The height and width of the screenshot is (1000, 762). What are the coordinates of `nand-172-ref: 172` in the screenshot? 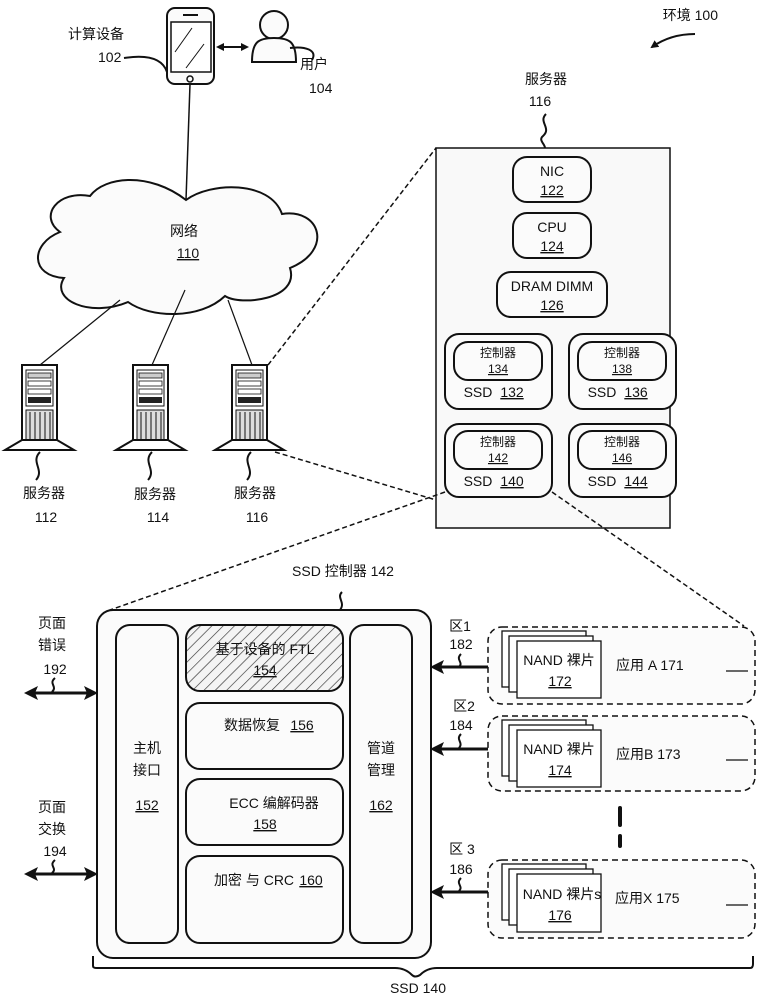 It's located at (560, 681).